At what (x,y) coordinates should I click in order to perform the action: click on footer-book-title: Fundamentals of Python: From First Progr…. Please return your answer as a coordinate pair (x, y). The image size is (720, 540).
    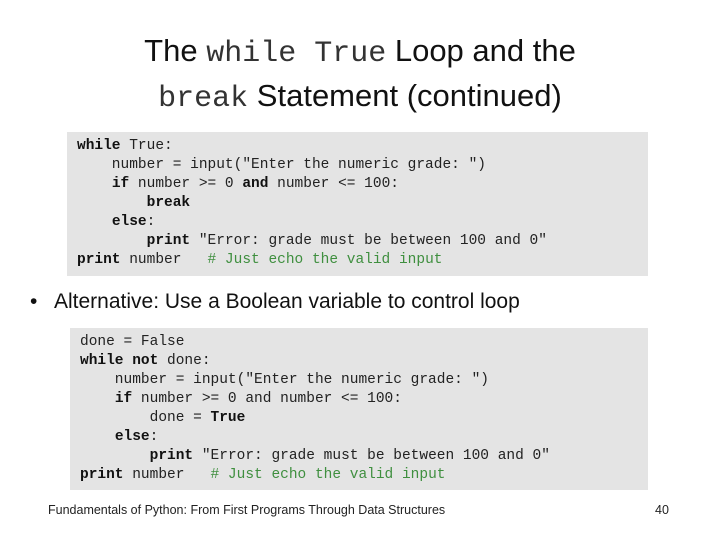
    Looking at the image, I should click on (247, 510).